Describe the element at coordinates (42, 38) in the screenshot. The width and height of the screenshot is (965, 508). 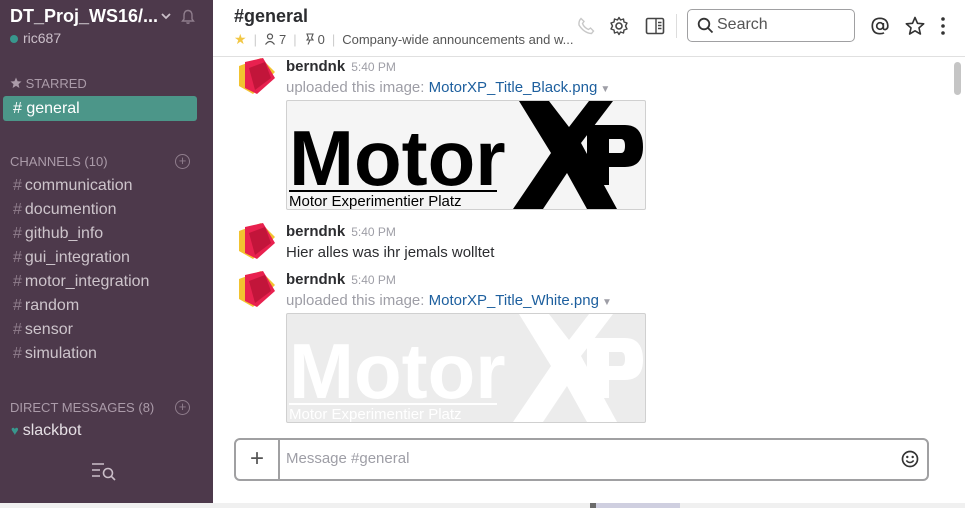
I see `username: ric687` at that location.